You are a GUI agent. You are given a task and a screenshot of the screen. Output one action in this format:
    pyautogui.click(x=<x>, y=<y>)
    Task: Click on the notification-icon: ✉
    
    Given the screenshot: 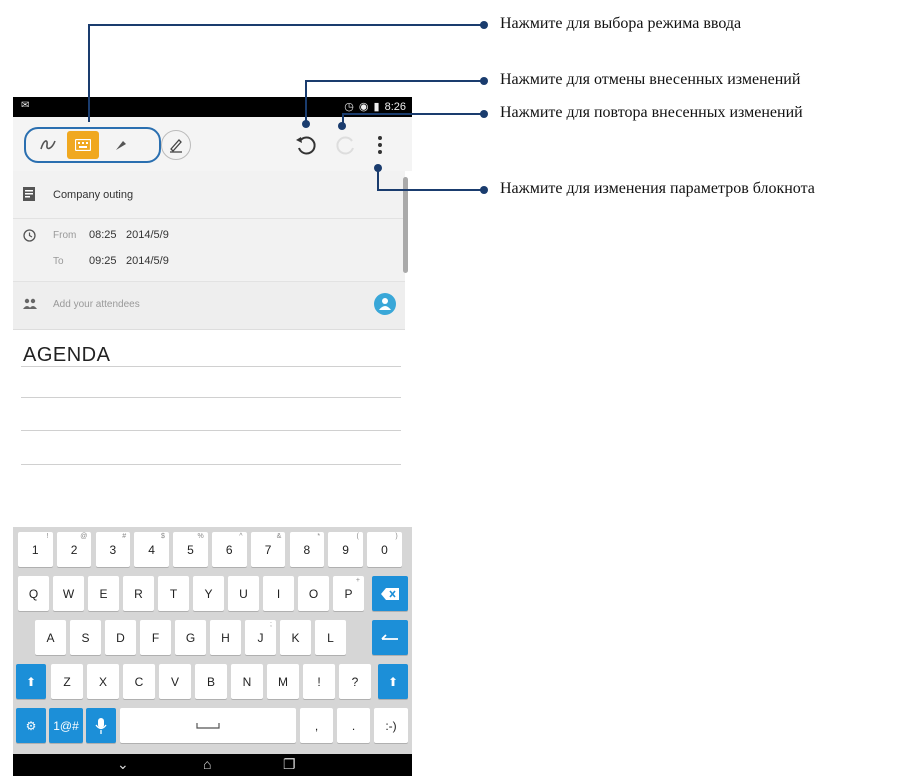 What is the action you would take?
    pyautogui.click(x=25, y=105)
    